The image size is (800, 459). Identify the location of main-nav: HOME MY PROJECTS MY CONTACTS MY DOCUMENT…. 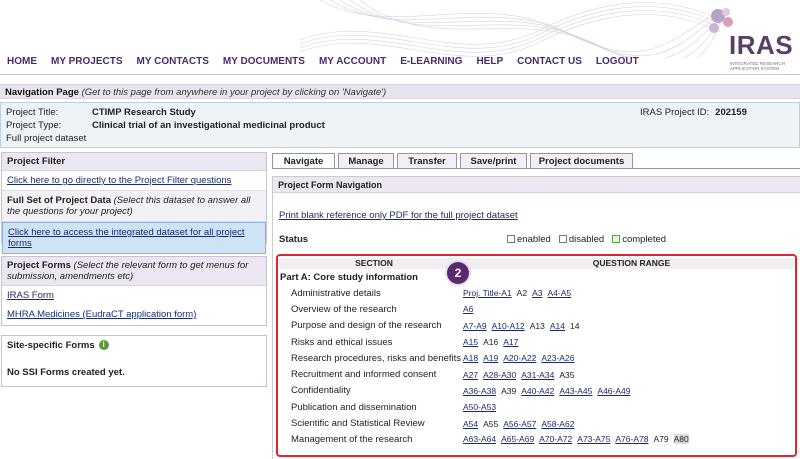
(330, 63).